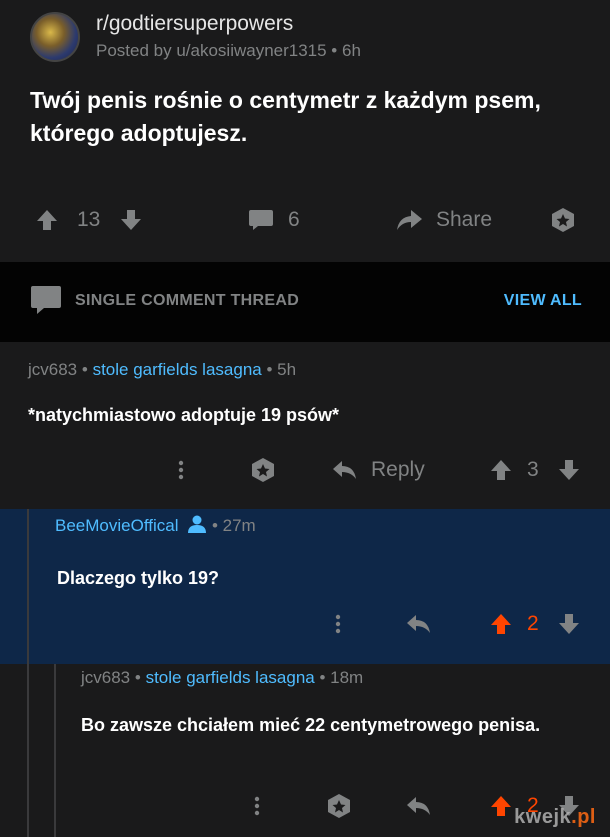 The height and width of the screenshot is (837, 610). I want to click on comment-icon, so click(261, 220).